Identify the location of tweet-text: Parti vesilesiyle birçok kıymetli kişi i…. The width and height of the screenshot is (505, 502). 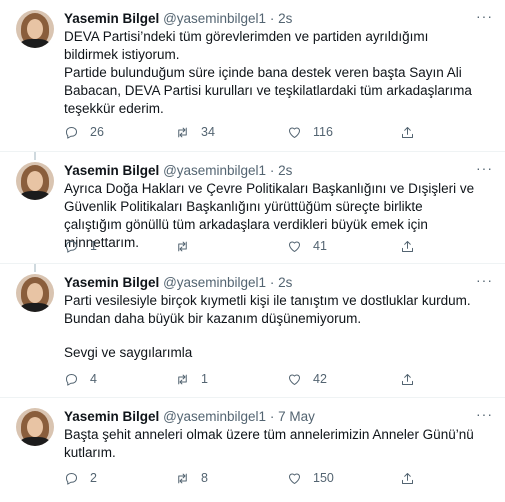
(274, 327).